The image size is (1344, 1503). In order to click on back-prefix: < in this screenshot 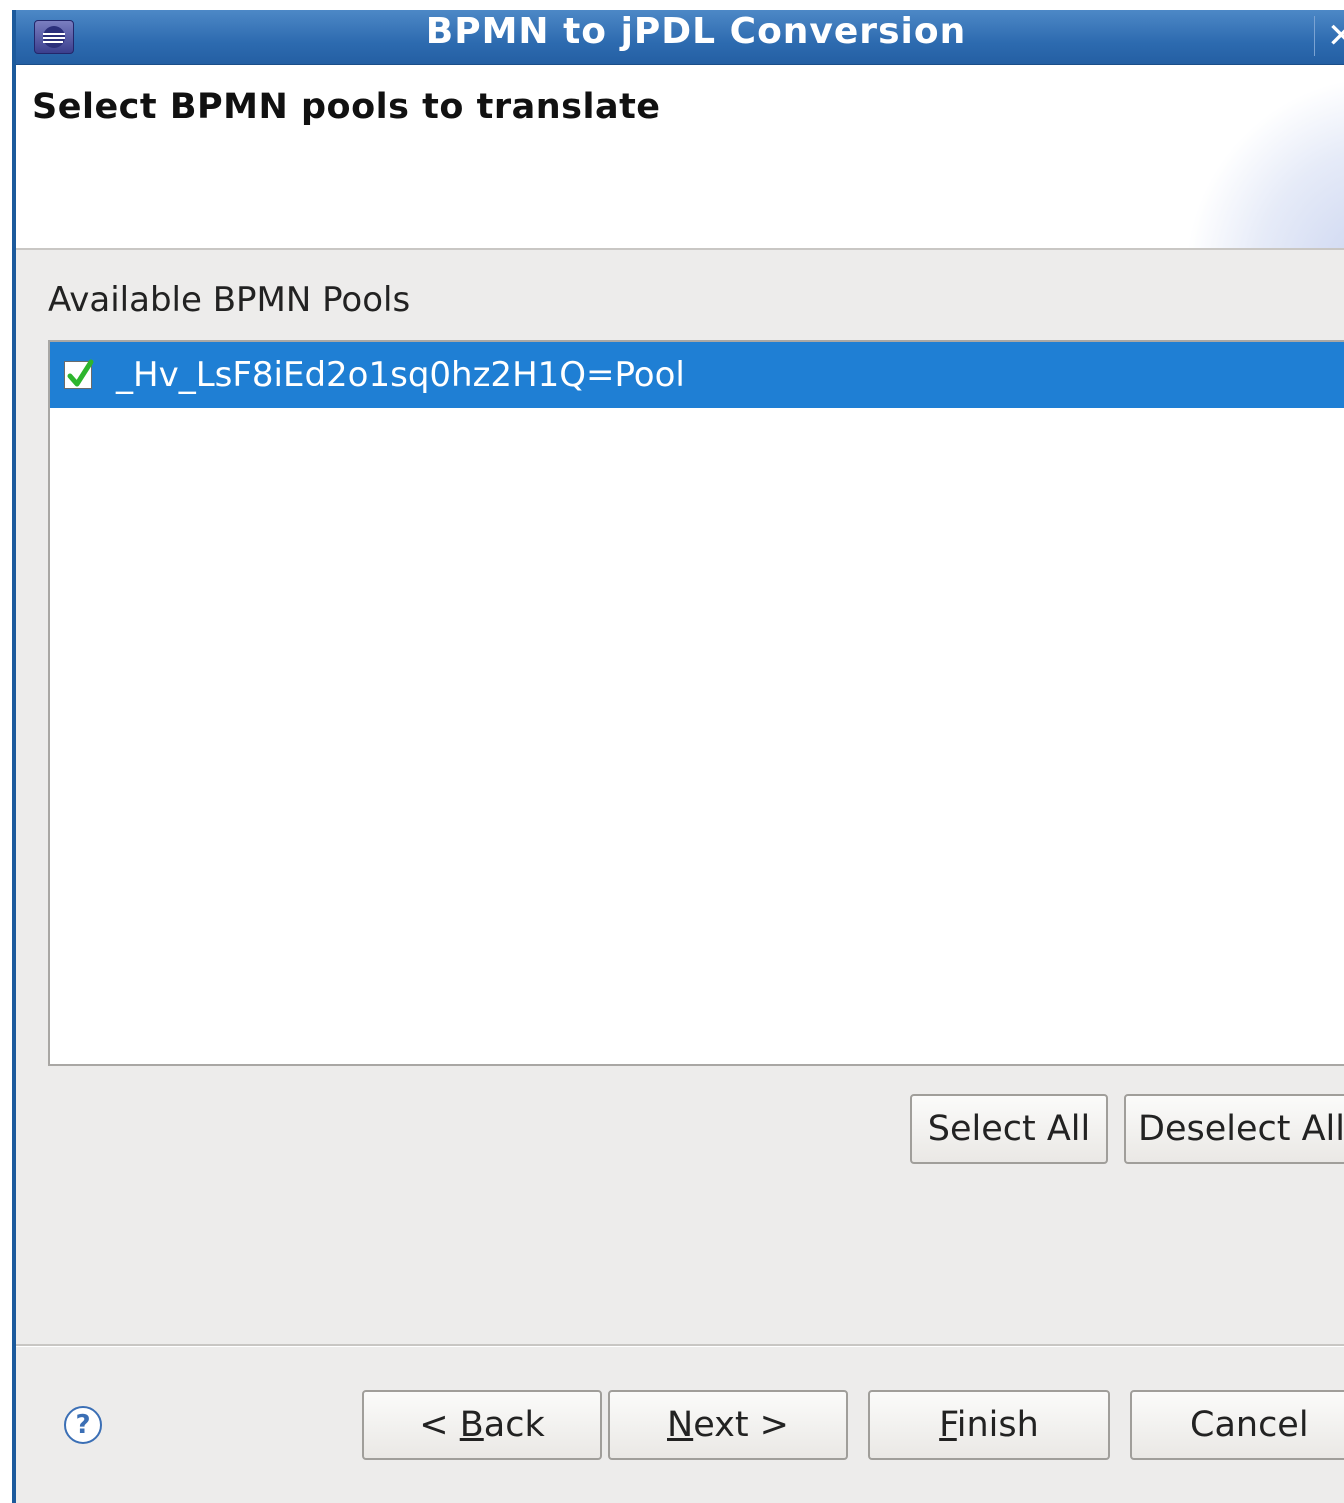, I will do `click(439, 1425)`.